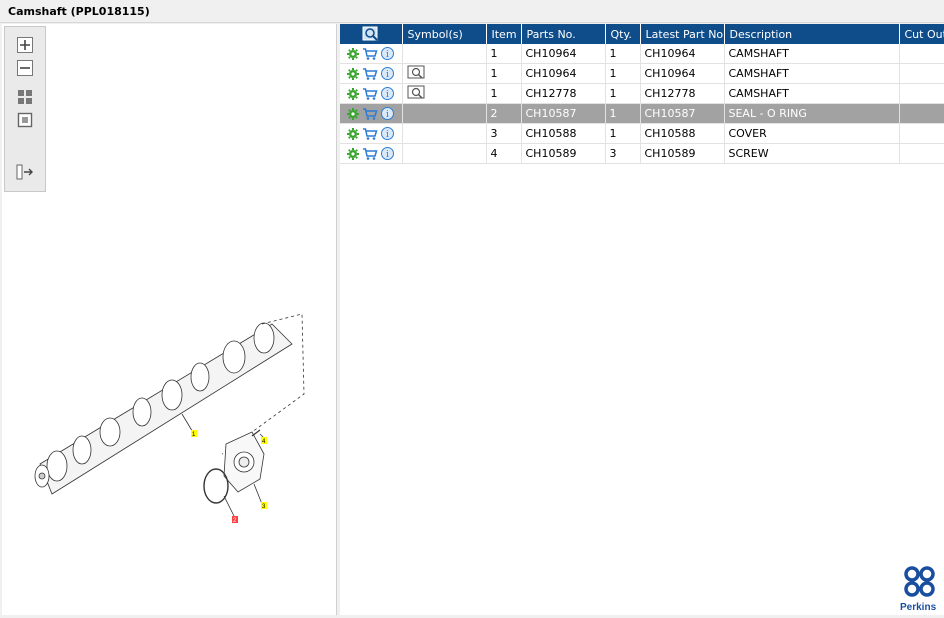  Describe the element at coordinates (264, 506) in the screenshot. I see `callout-3: 3` at that location.